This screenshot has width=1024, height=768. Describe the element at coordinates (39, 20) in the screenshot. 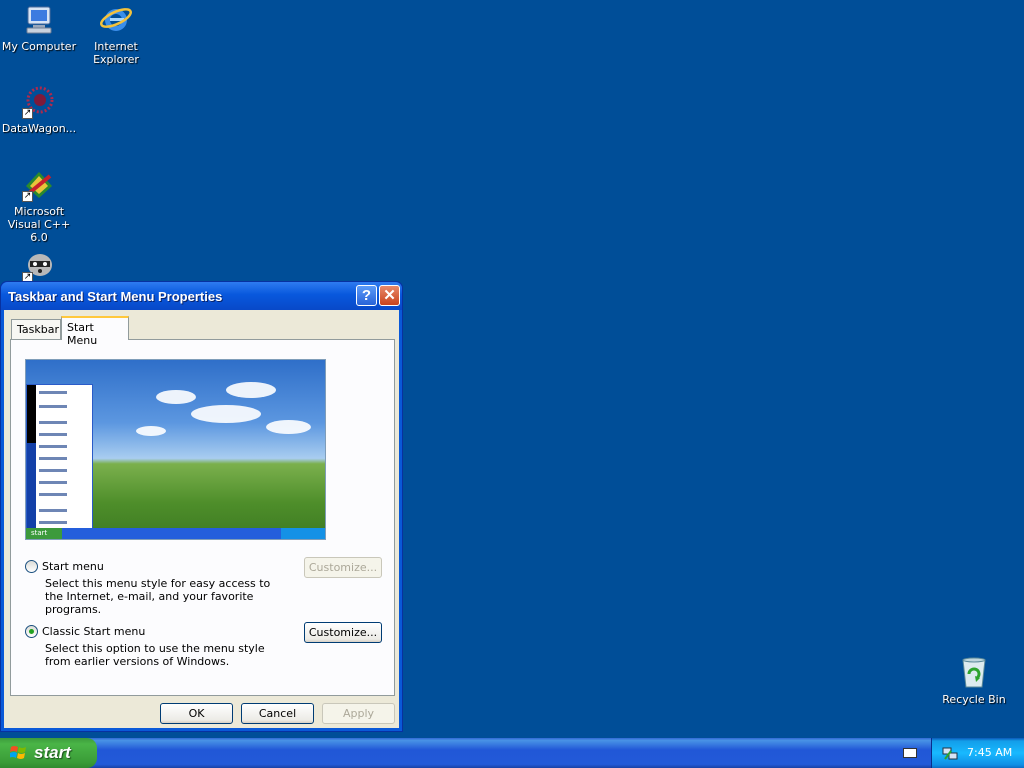

I see `my-computer-icon` at that location.